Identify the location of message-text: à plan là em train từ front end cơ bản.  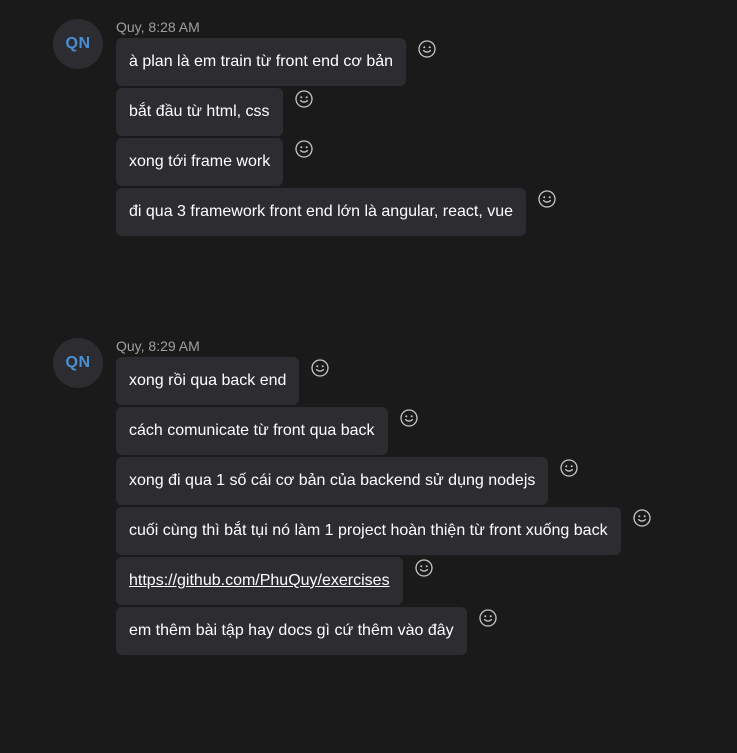
(261, 61).